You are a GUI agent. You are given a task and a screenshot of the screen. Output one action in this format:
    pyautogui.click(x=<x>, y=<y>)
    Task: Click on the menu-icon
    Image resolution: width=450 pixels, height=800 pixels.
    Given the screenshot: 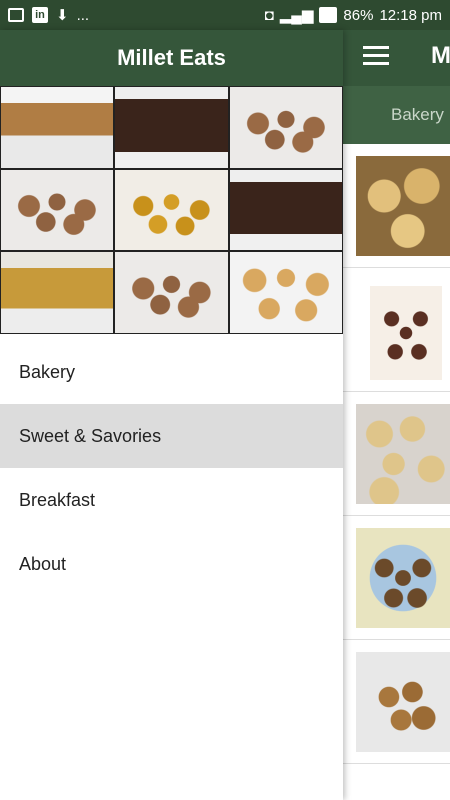 What is the action you would take?
    pyautogui.click(x=376, y=56)
    